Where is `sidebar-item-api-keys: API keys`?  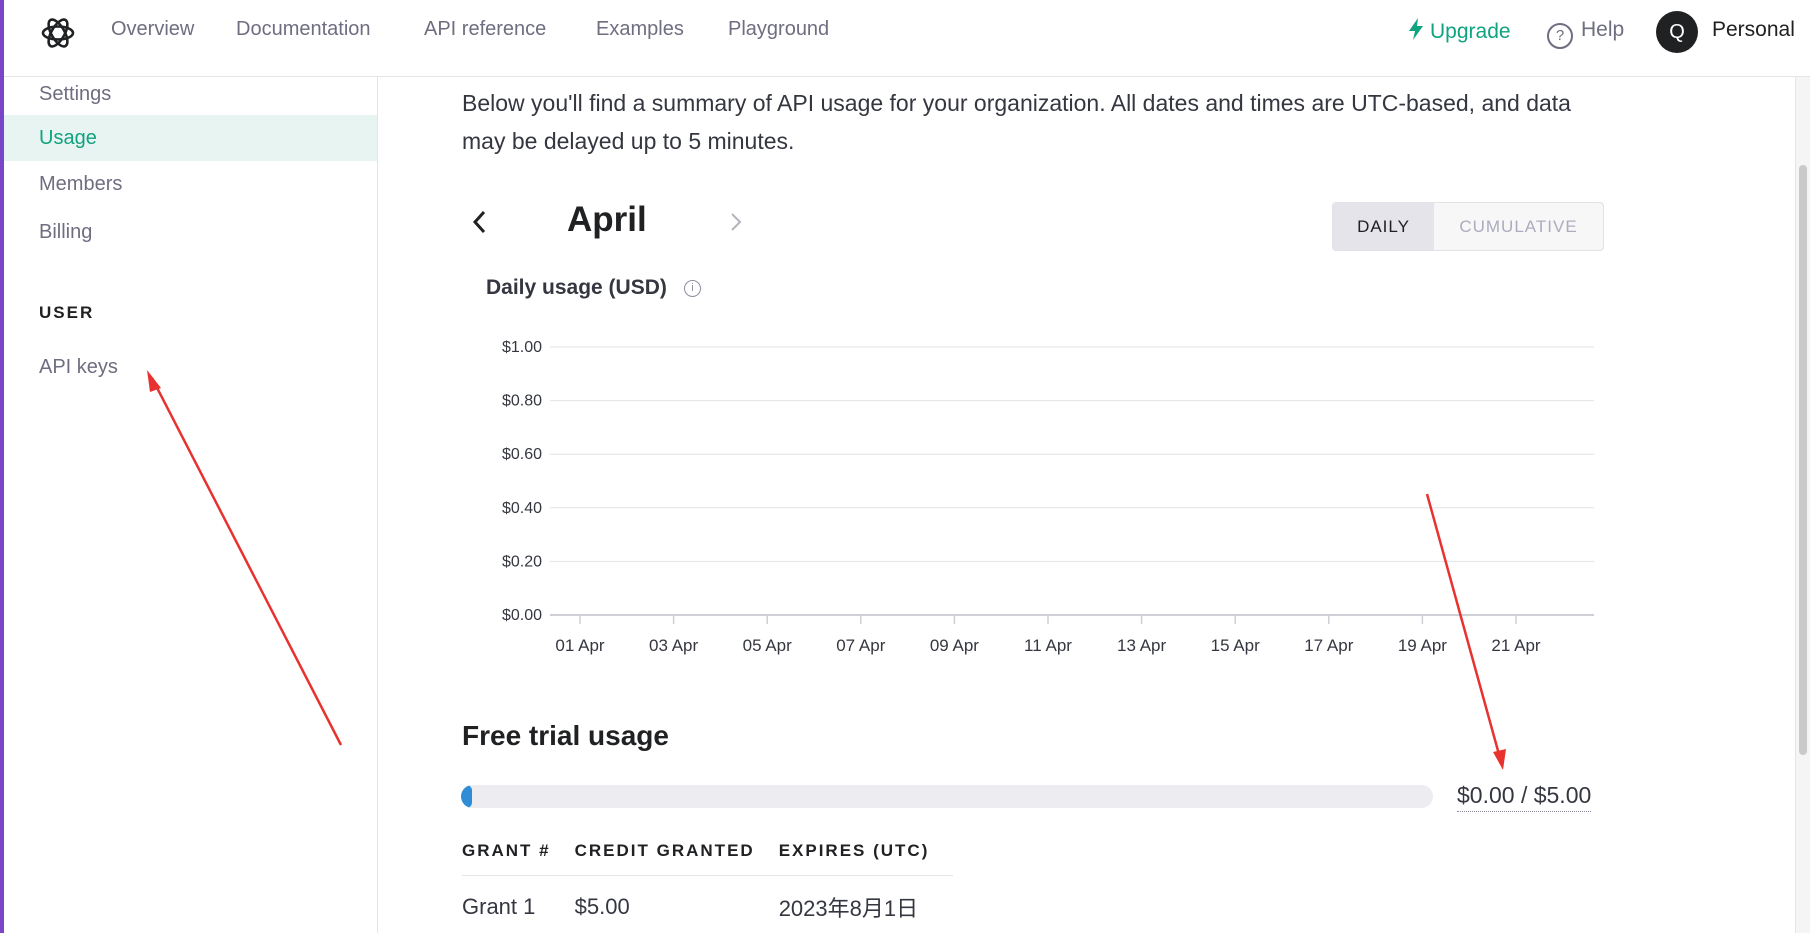
sidebar-item-api-keys: API keys is located at coordinates (190, 367).